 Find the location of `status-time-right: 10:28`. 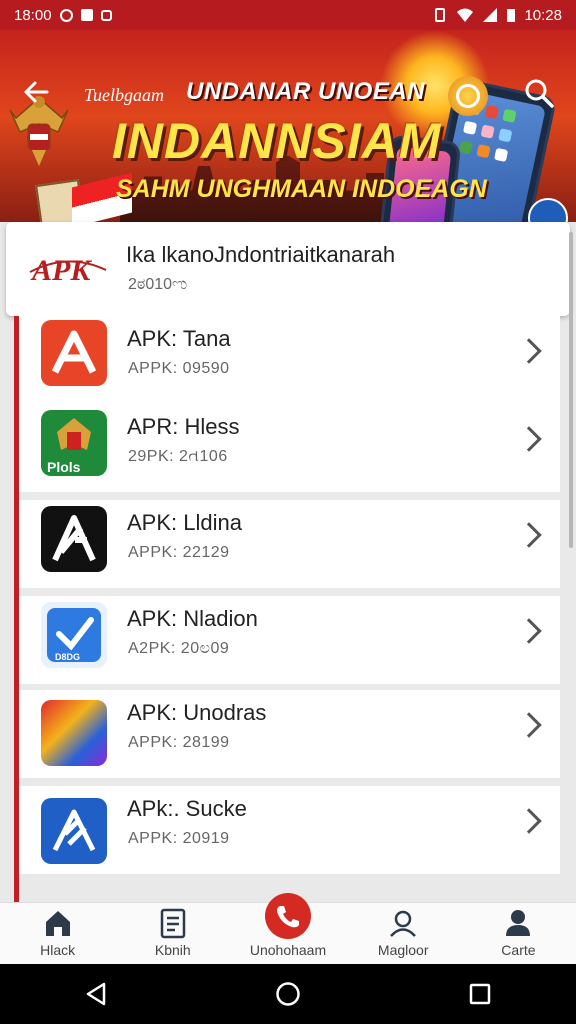

status-time-right: 10:28 is located at coordinates (543, 15).